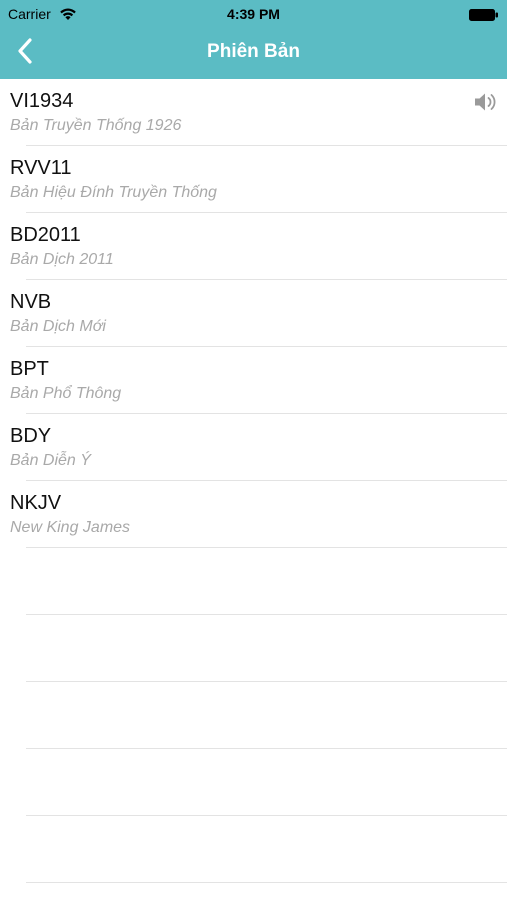 This screenshot has height=900, width=507. I want to click on list-item: BPT Bản Phổ Thông, so click(258, 380).